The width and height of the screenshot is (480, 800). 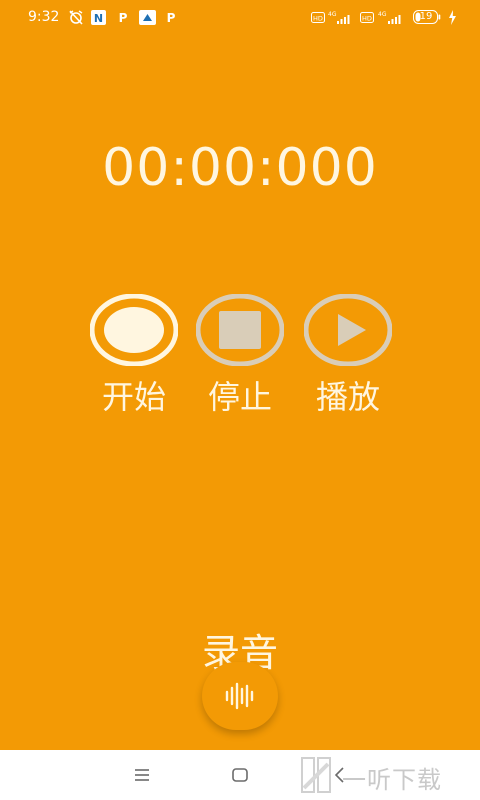 I want to click on start-button: 开始, so click(x=134, y=355).